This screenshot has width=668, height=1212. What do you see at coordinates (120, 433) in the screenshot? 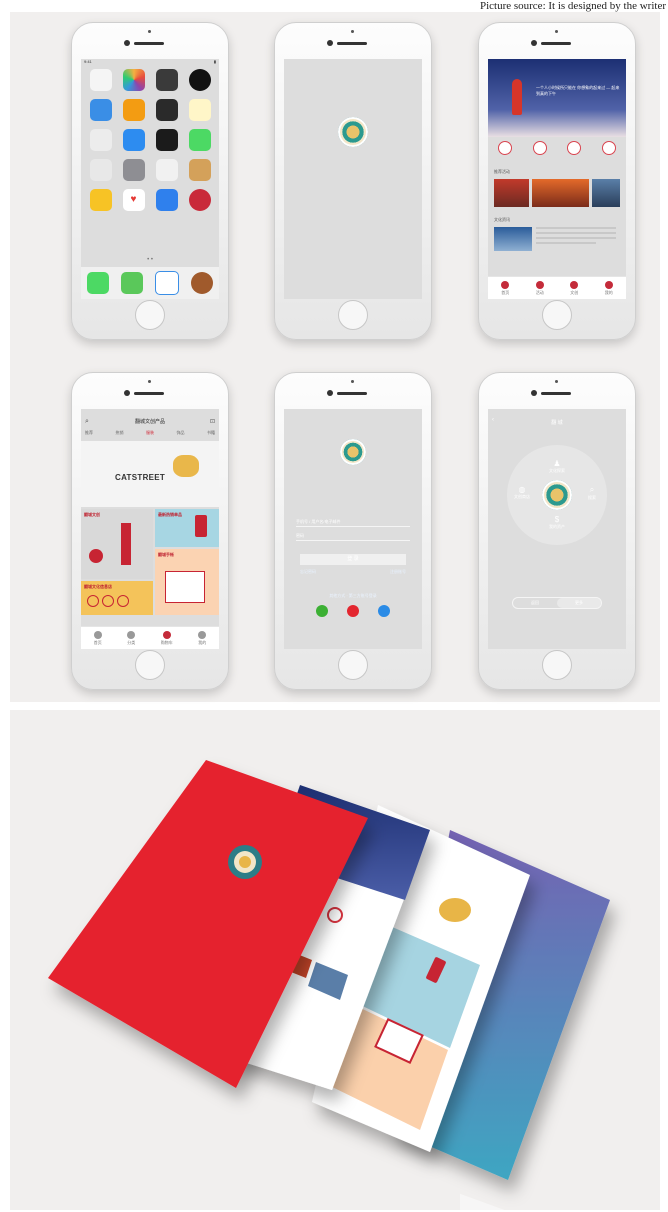
I see `tab-hot: 热销` at bounding box center [120, 433].